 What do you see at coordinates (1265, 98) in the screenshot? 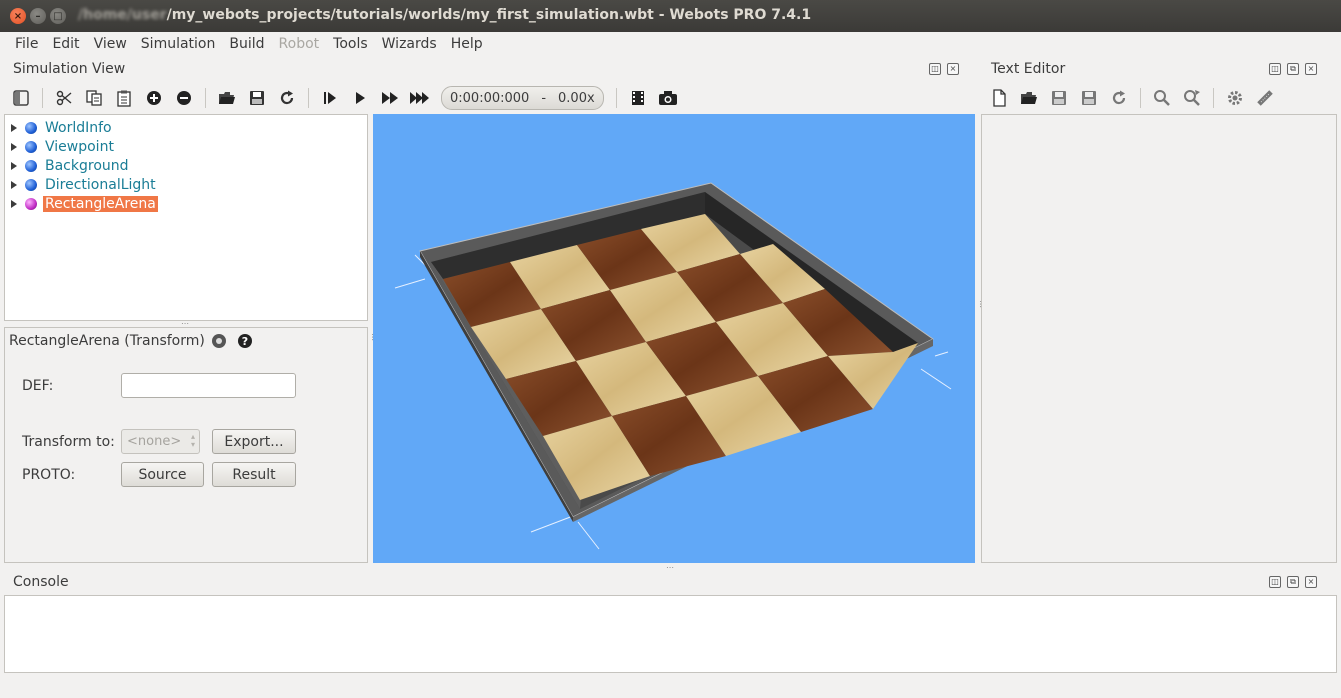
I see `clean-icon` at bounding box center [1265, 98].